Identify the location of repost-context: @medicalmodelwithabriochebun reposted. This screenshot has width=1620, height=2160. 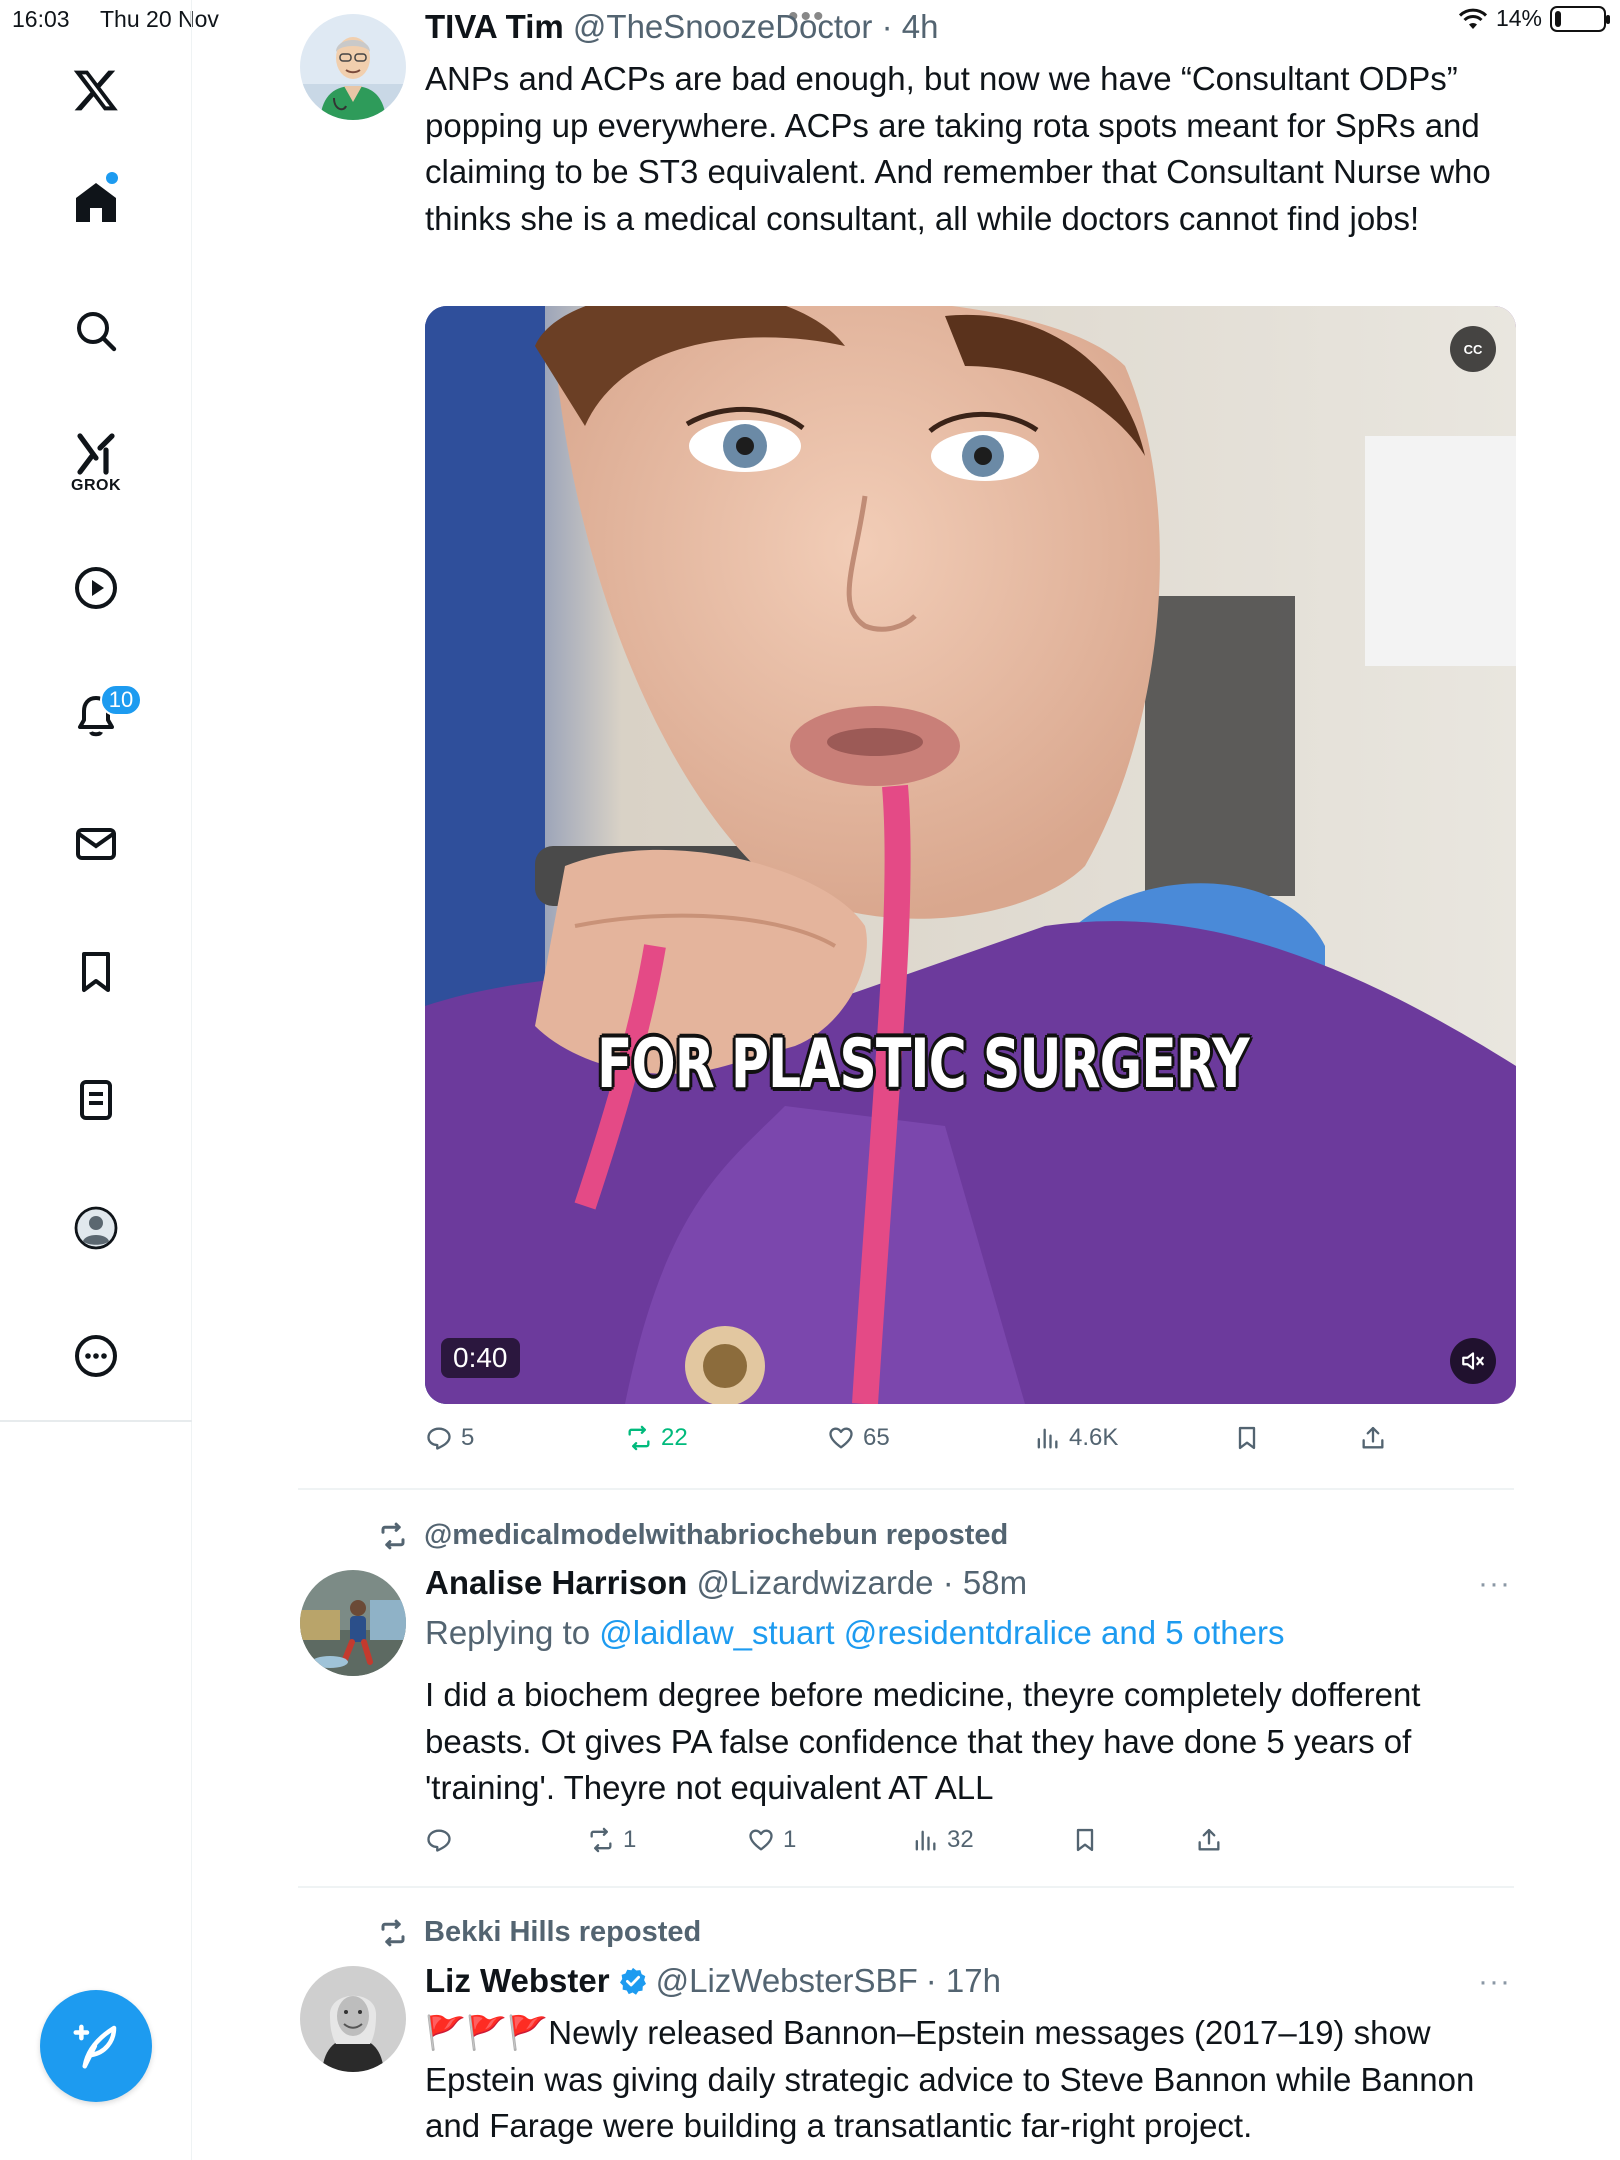
(693, 1535).